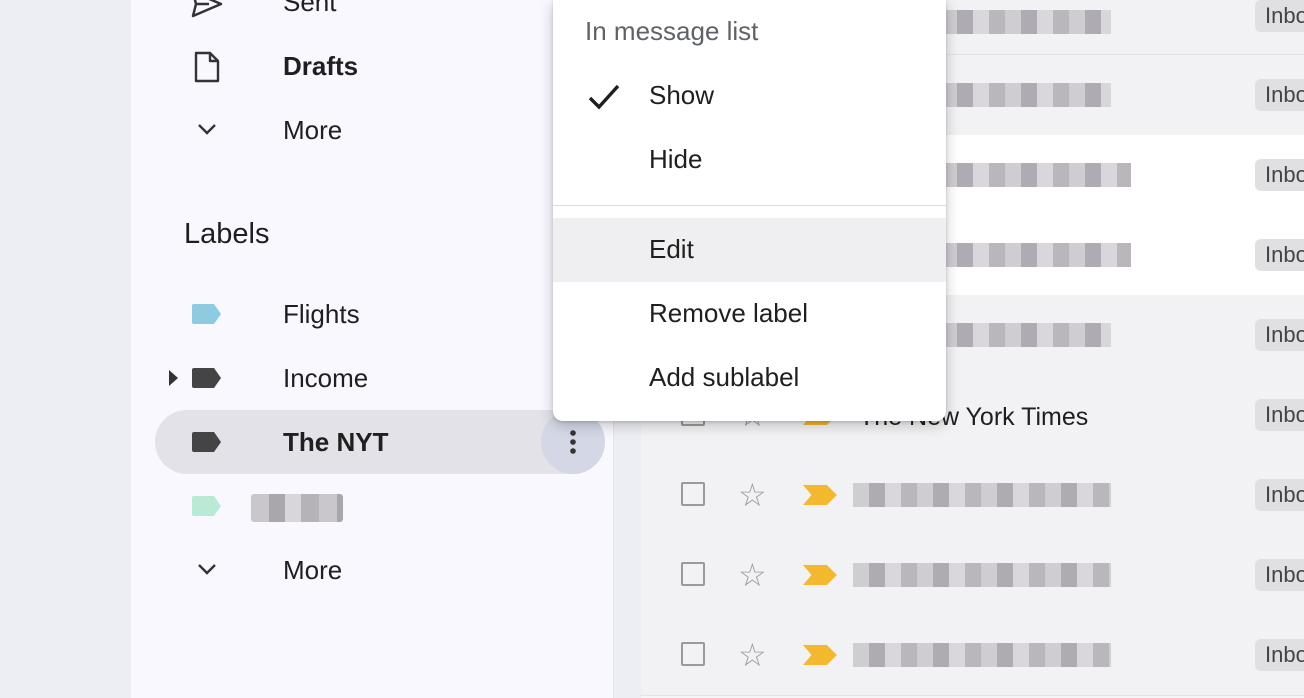 This screenshot has width=1304, height=698. I want to click on sidebar-item-label: Sent, so click(310, 8).